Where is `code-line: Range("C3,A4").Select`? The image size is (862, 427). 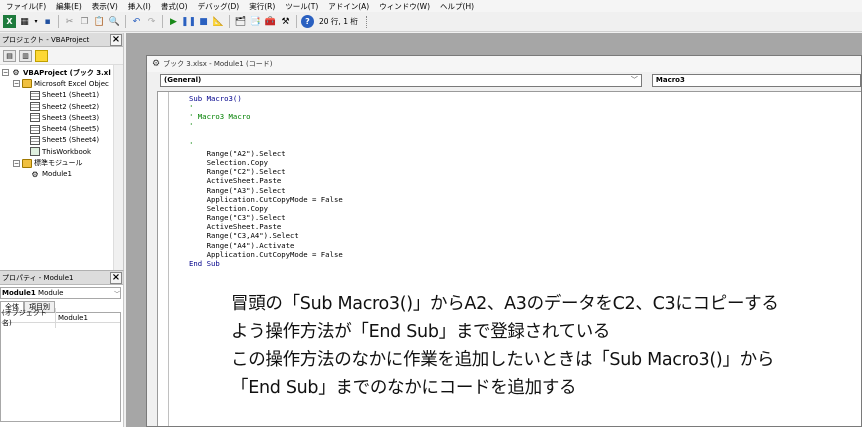 code-line: Range("C3,A4").Select is located at coordinates (266, 235).